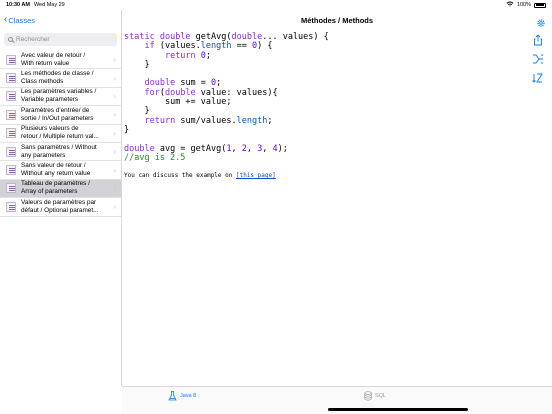 The width and height of the screenshot is (552, 414). Describe the element at coordinates (43, 155) in the screenshot. I see `list-item-subtitle: any parameters` at that location.